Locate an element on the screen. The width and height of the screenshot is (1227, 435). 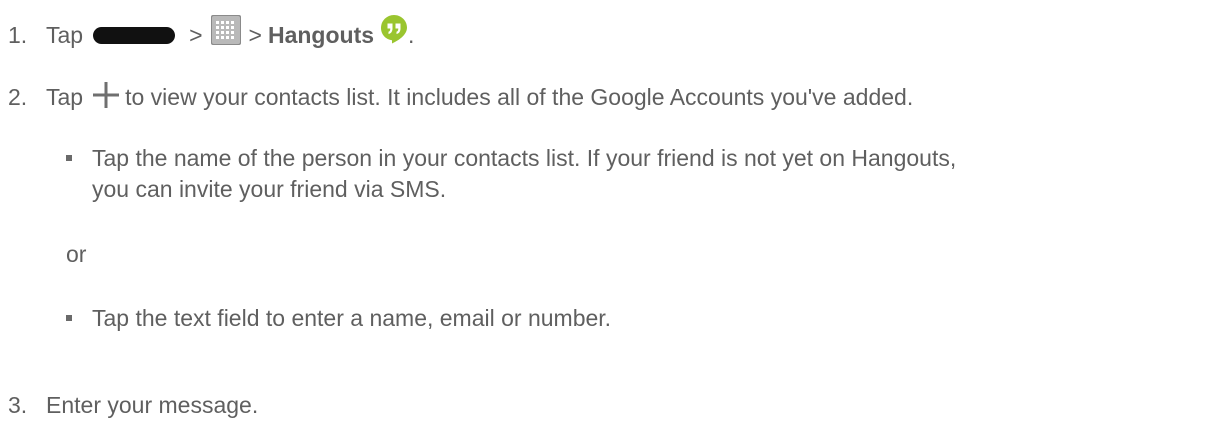
or-text: or is located at coordinates (76, 254).